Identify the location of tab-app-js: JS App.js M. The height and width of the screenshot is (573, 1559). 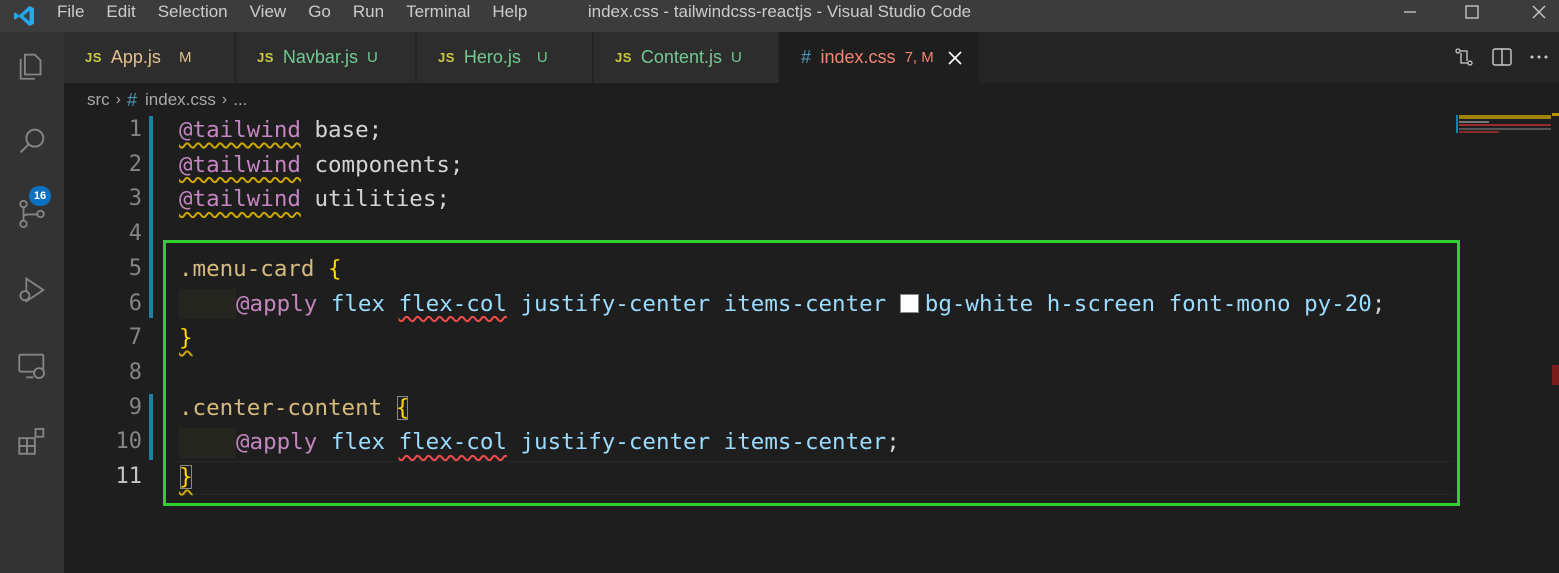
(149, 57).